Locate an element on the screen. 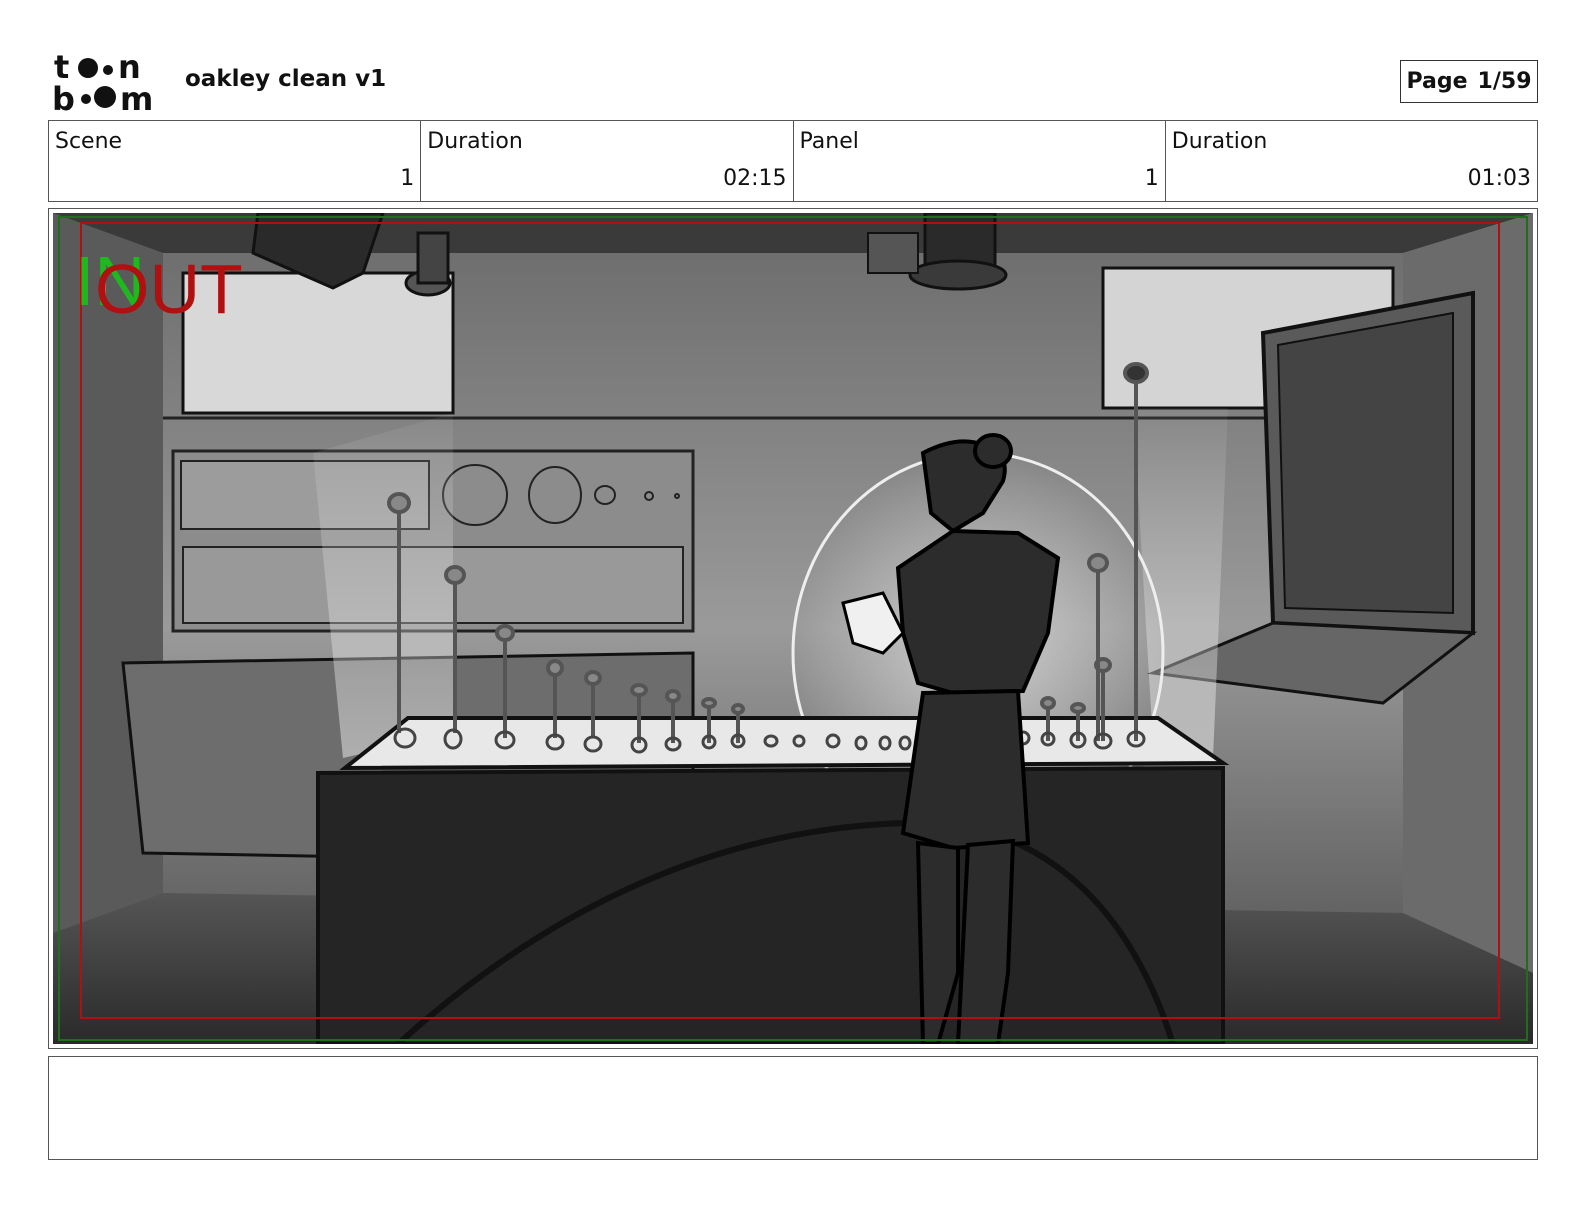 The width and height of the screenshot is (1584, 1224). out-marker: OUT is located at coordinates (169, 289).